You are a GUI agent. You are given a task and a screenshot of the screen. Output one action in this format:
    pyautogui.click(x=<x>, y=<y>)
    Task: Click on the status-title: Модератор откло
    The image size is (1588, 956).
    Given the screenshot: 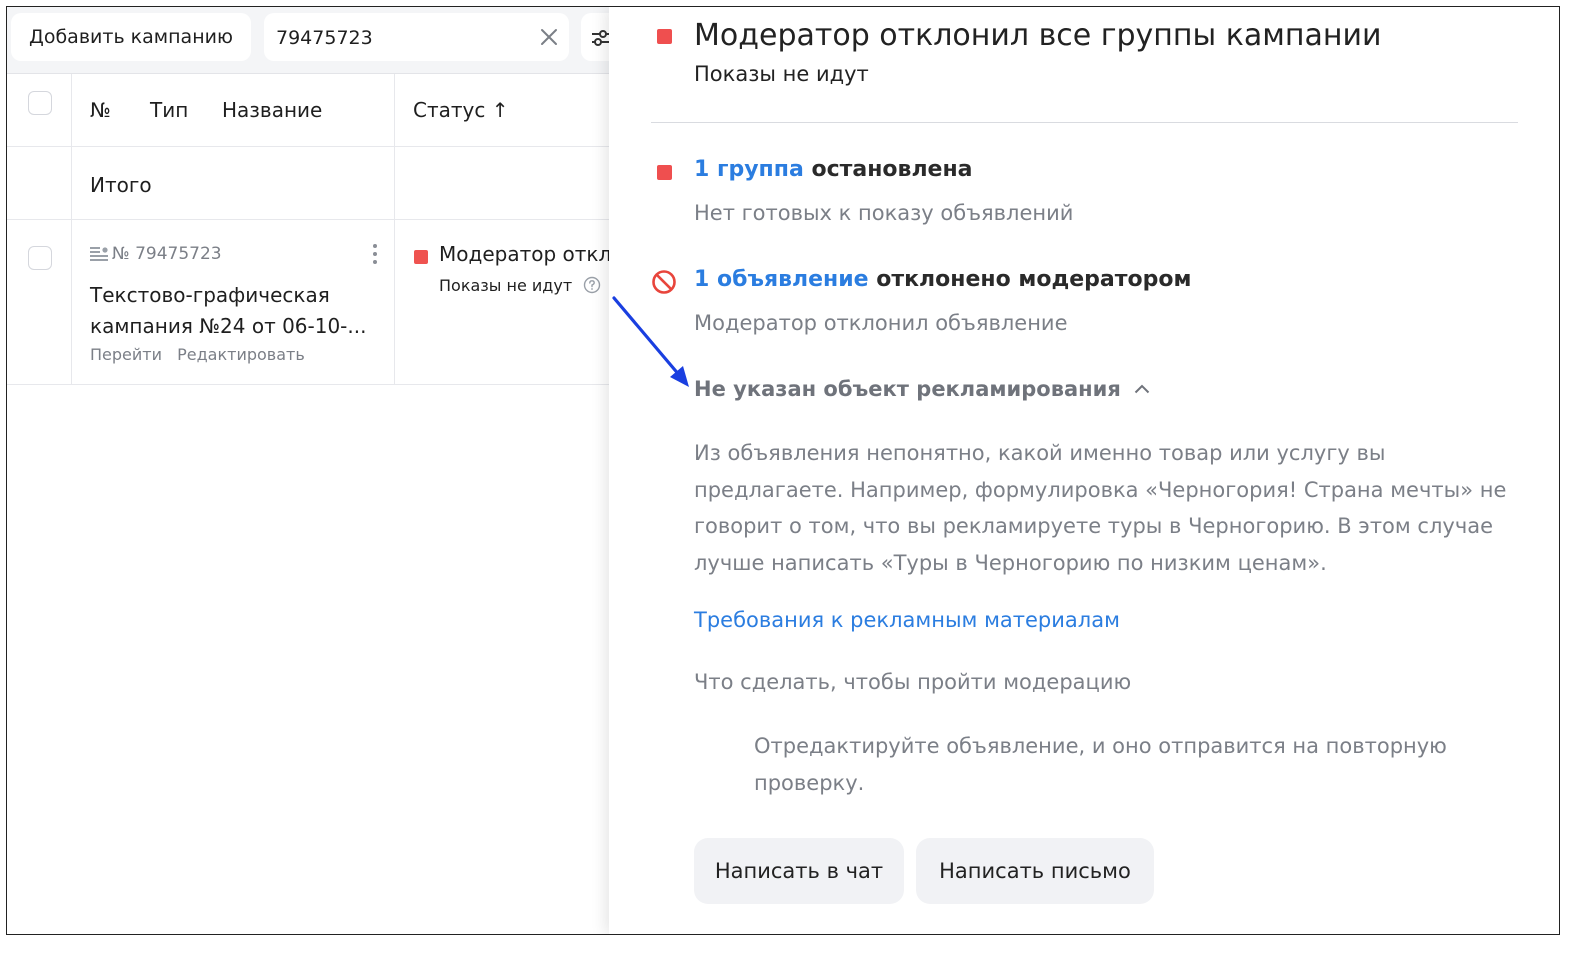 What is the action you would take?
    pyautogui.click(x=529, y=254)
    